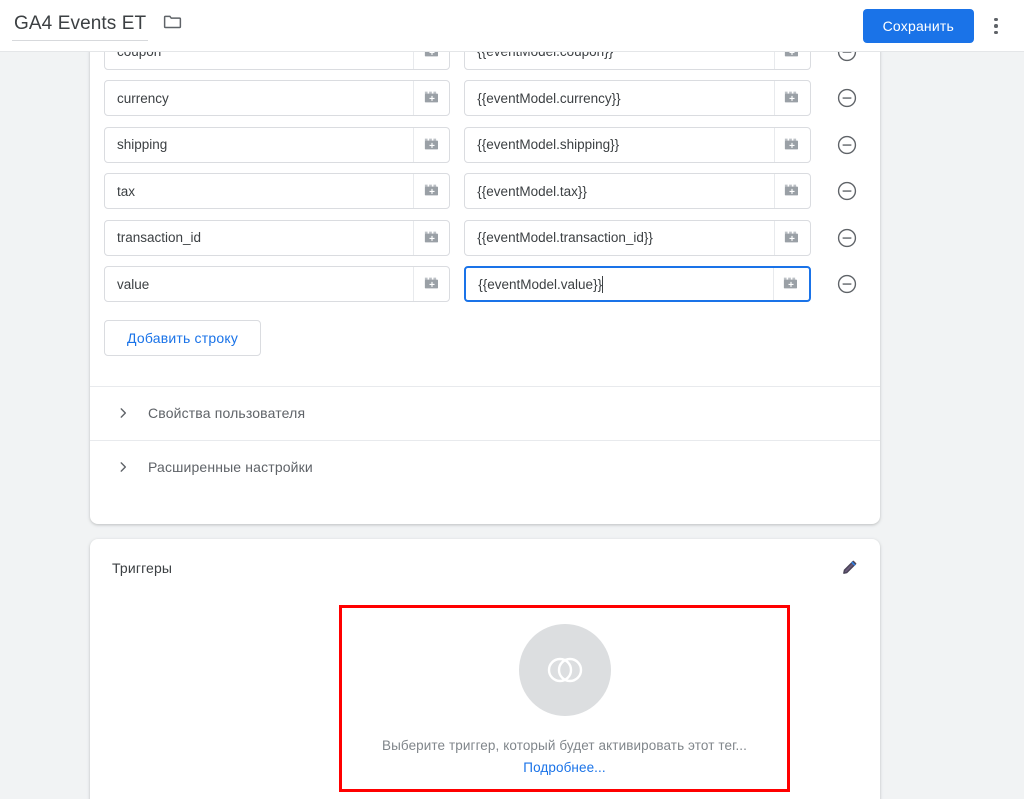 The image size is (1024, 799). I want to click on add-row-button: Добавить строку, so click(183, 337).